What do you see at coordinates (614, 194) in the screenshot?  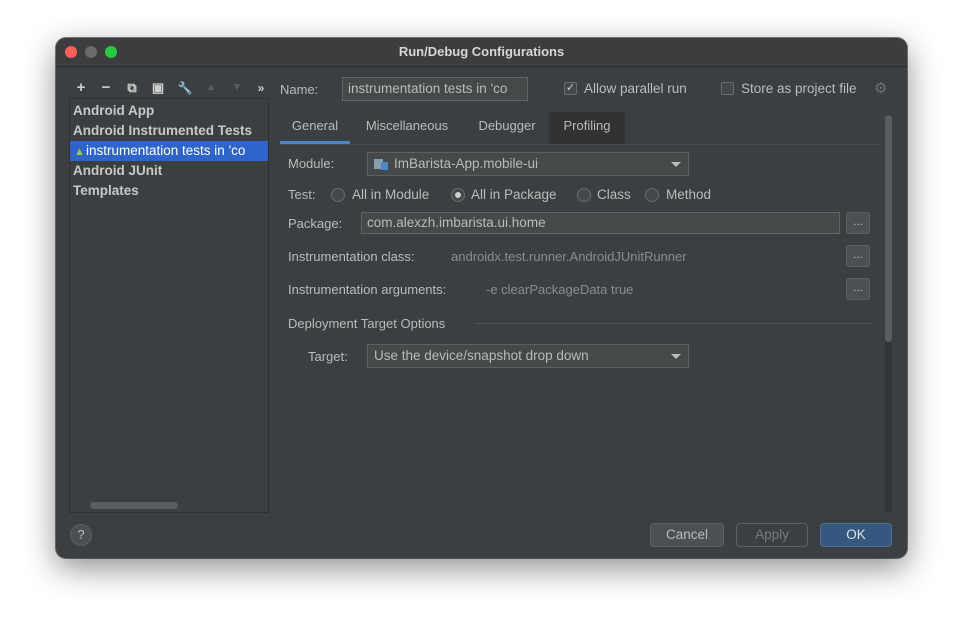 I see `radio-class-label: Class` at bounding box center [614, 194].